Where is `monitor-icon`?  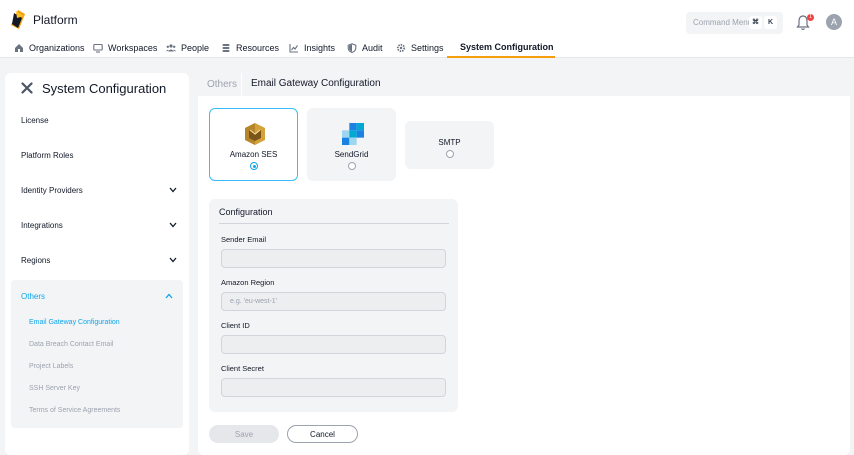
monitor-icon is located at coordinates (98, 48).